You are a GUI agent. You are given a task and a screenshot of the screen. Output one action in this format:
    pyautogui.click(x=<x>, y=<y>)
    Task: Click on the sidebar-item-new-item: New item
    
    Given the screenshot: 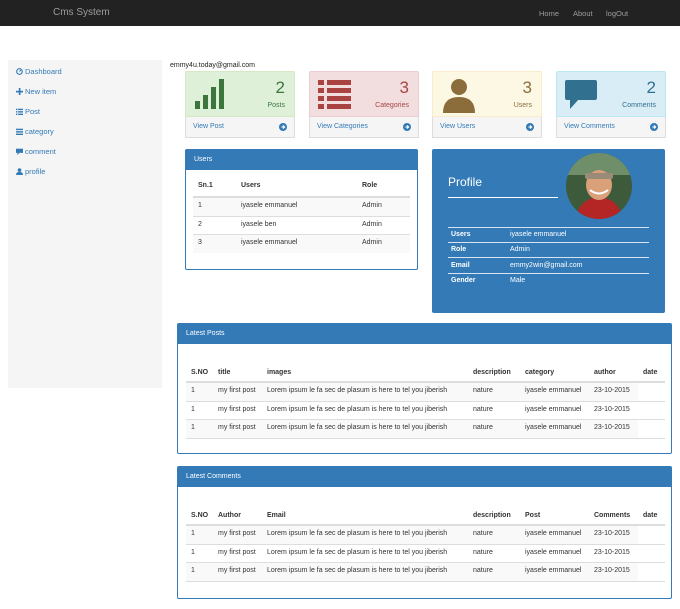 What is the action you would take?
    pyautogui.click(x=36, y=91)
    